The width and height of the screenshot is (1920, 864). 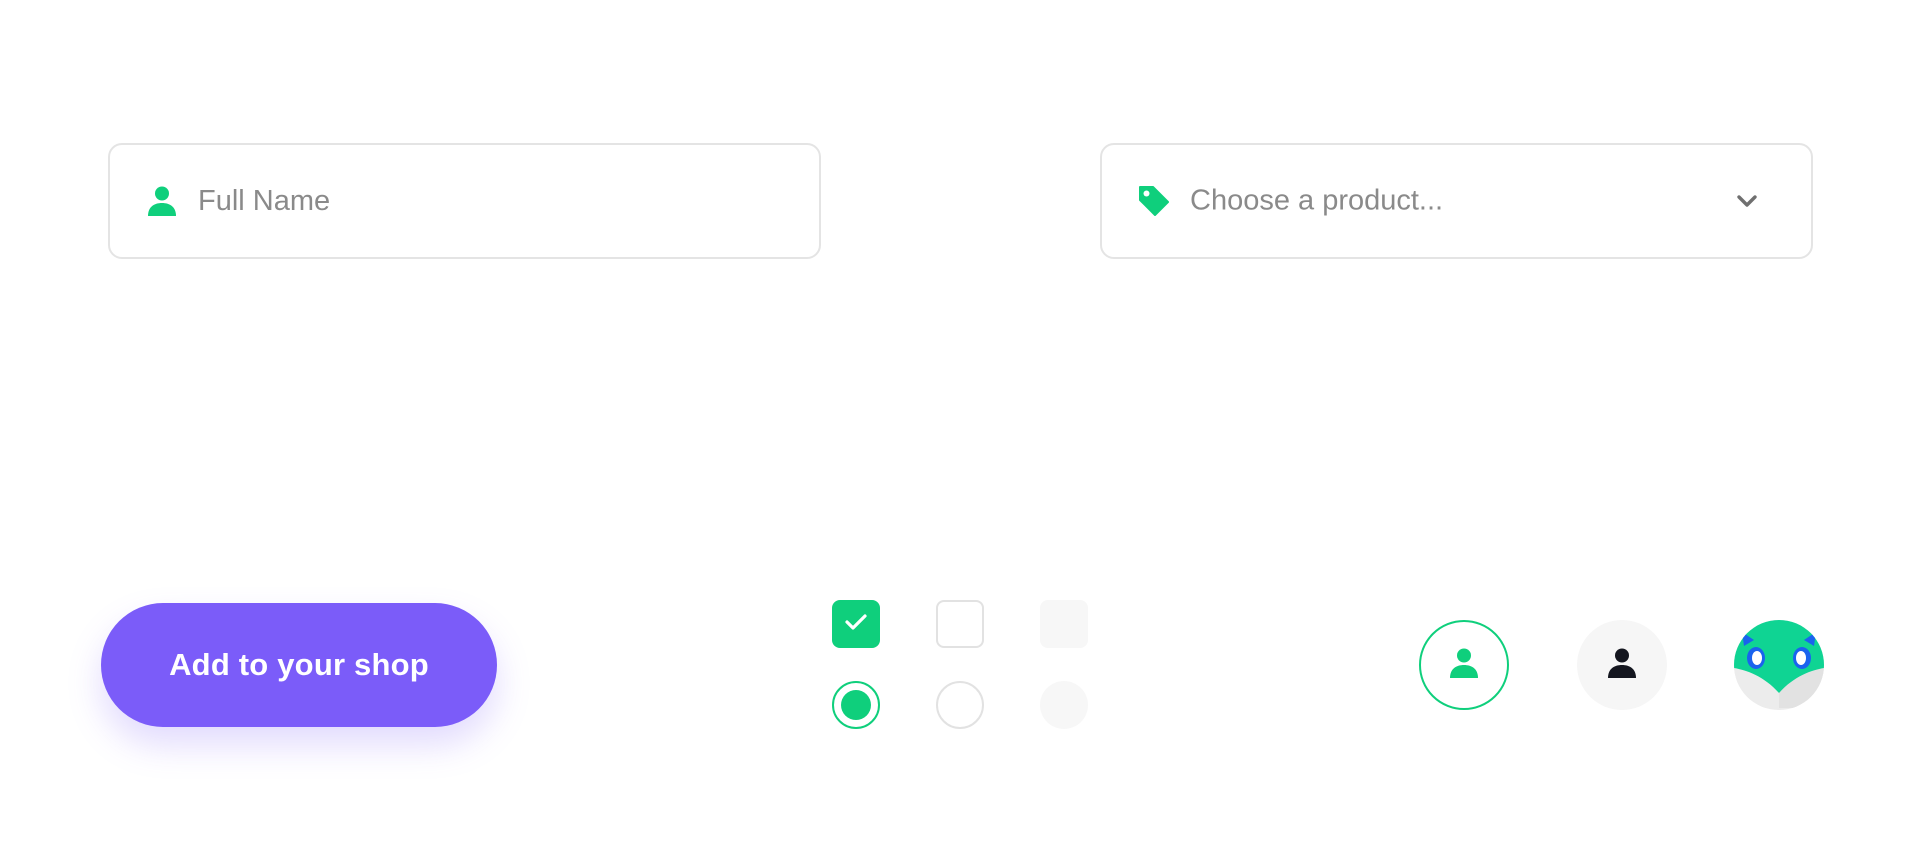 I want to click on checkmark-icon, so click(x=856, y=624).